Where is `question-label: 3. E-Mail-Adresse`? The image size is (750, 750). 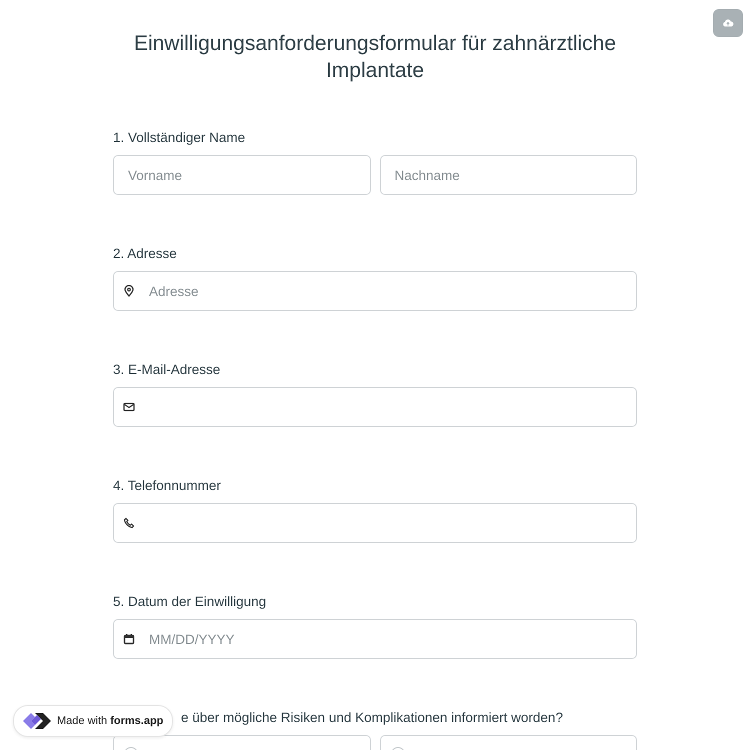 question-label: 3. E-Mail-Adresse is located at coordinates (167, 369).